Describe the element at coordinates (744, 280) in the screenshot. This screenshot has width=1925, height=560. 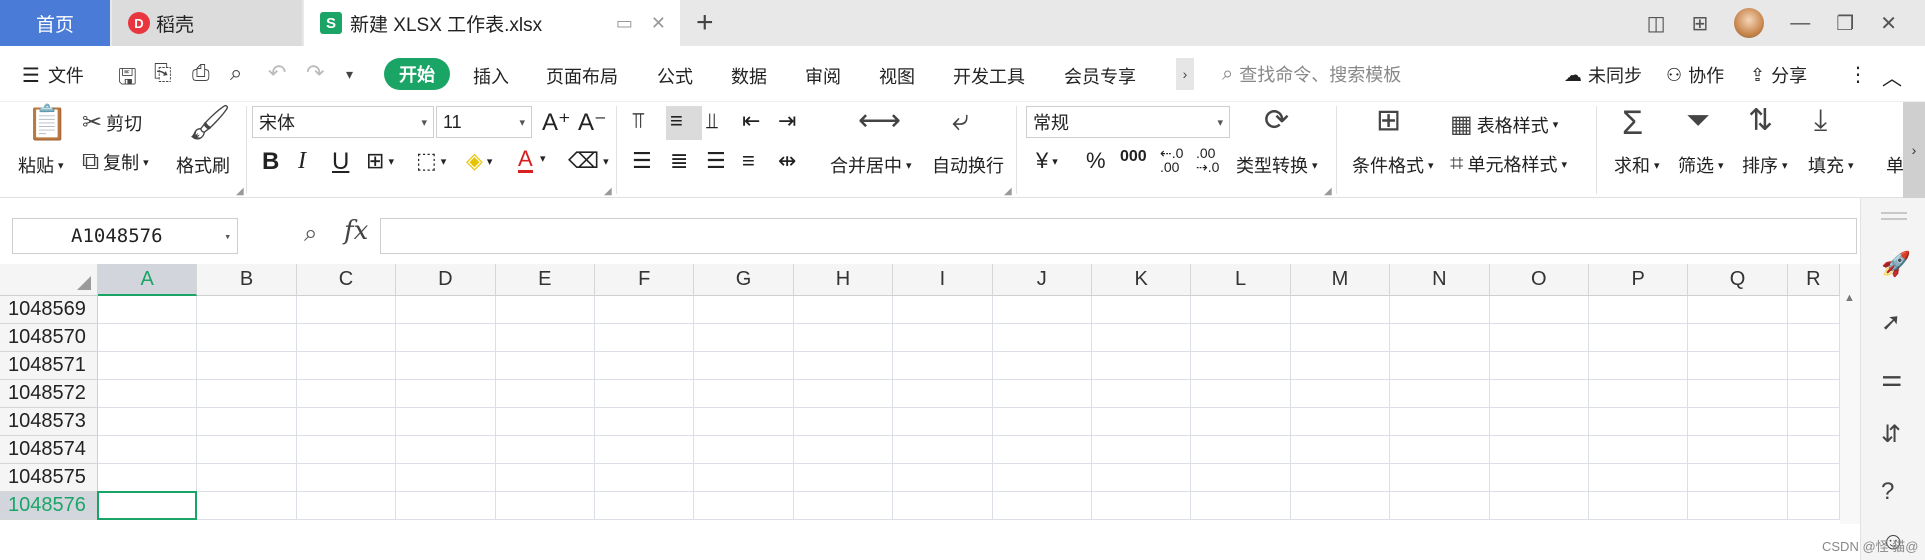
I see `column-header-g: G` at that location.